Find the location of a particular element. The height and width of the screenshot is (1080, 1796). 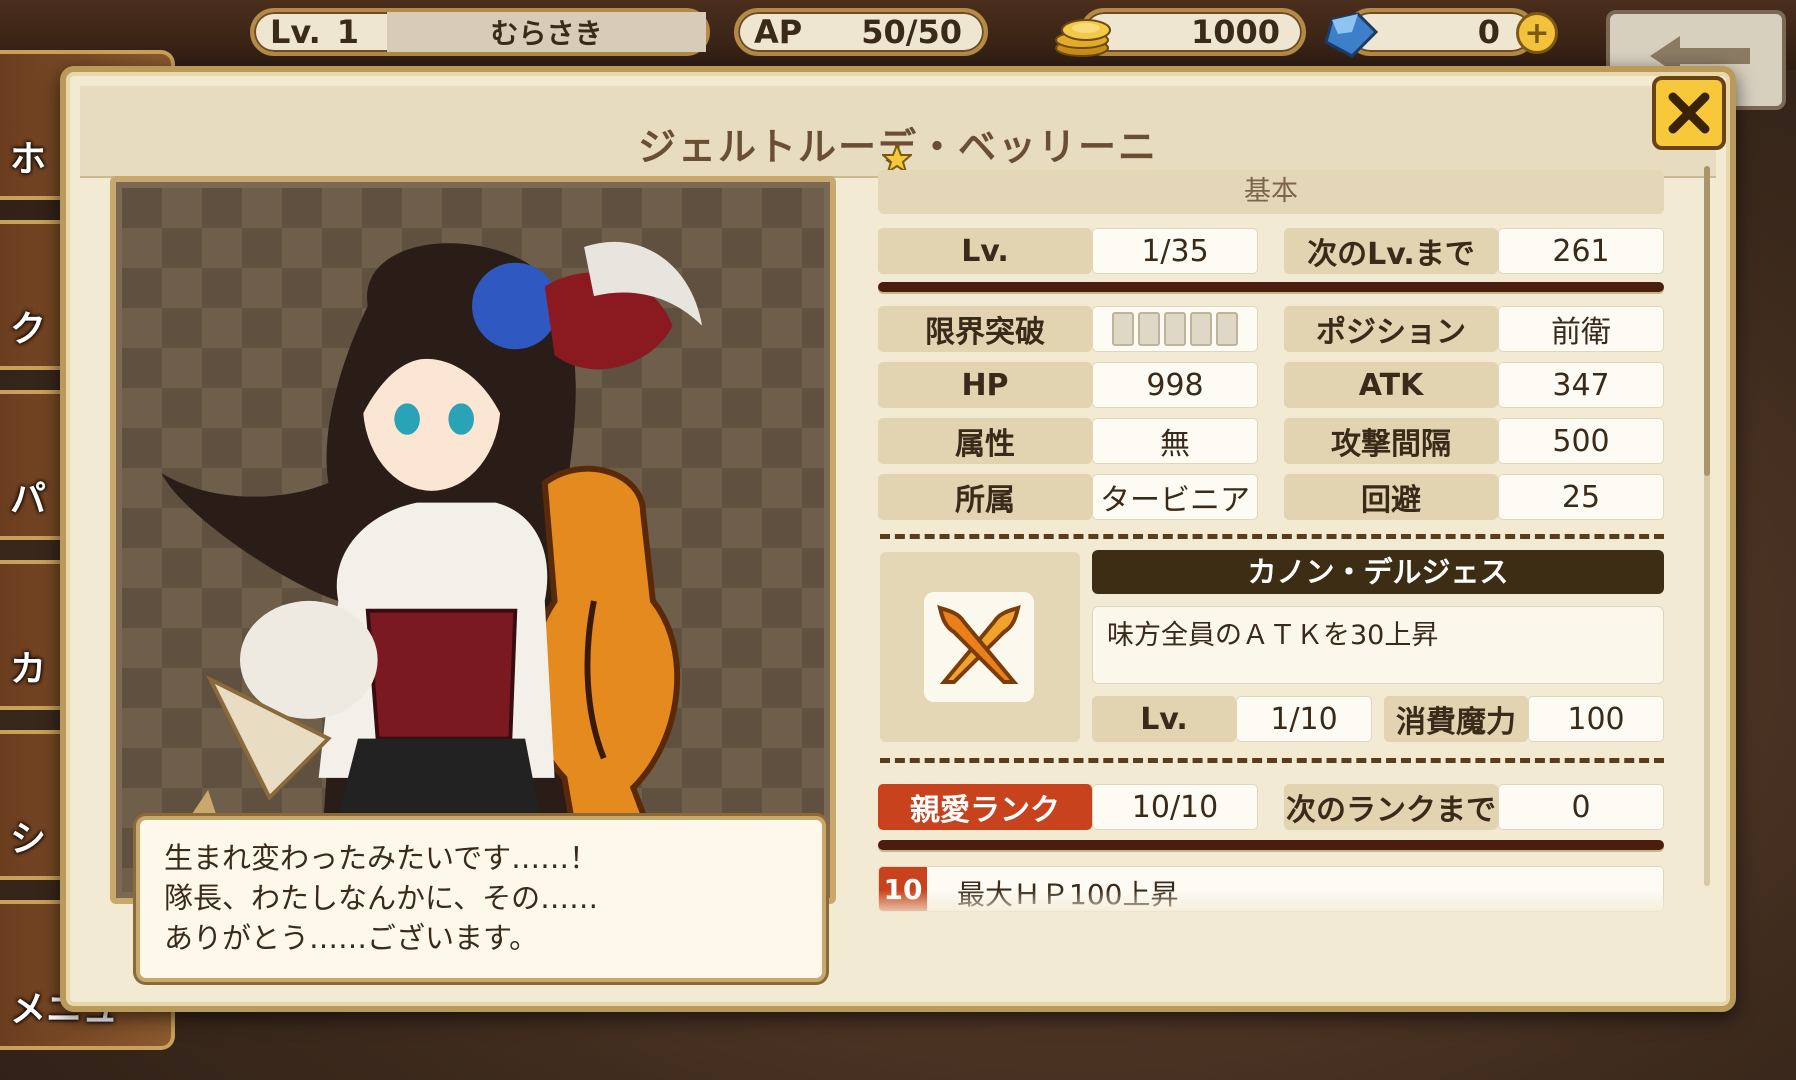

breakthrough-indicator is located at coordinates (1175, 329).